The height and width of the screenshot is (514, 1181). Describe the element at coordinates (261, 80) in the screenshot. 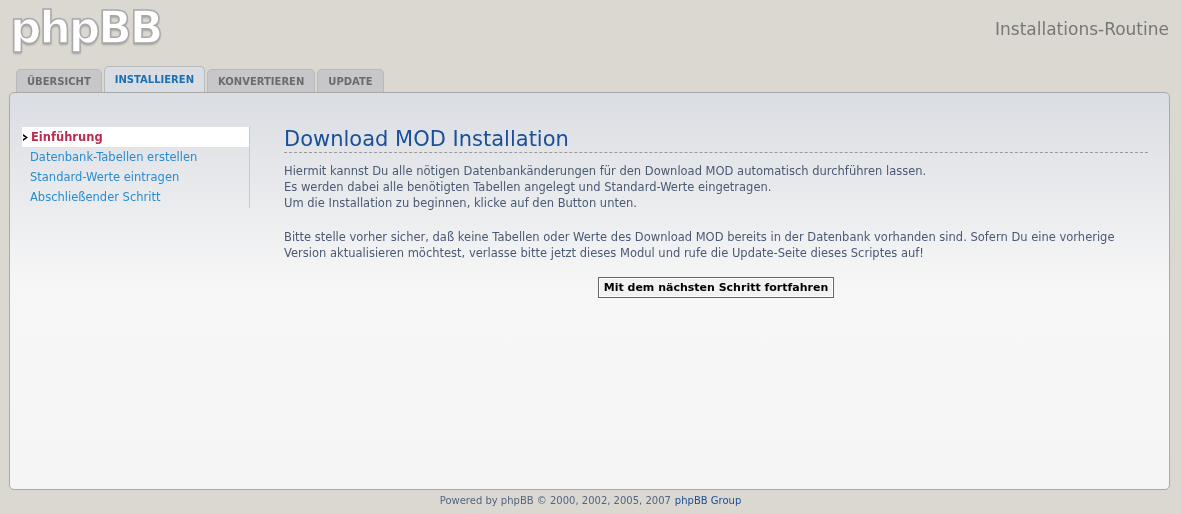

I see `tab: KONVERTIEREN` at that location.